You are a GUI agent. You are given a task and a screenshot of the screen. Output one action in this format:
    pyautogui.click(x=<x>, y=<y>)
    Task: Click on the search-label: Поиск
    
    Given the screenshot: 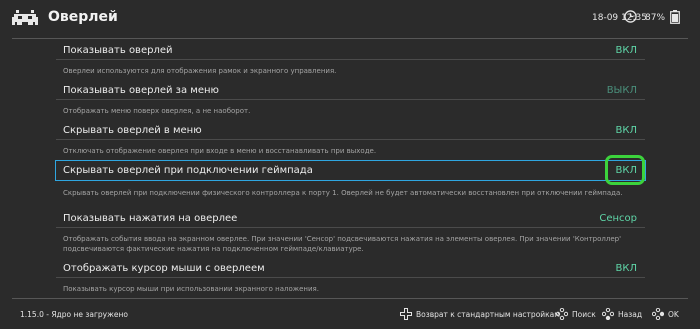 What is the action you would take?
    pyautogui.click(x=584, y=314)
    